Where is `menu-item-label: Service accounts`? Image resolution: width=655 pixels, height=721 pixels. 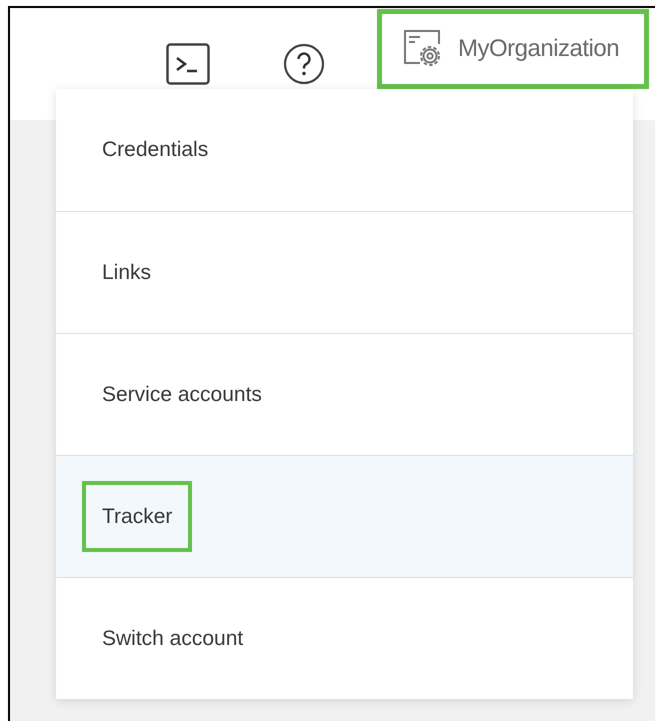
menu-item-label: Service accounts is located at coordinates (182, 395).